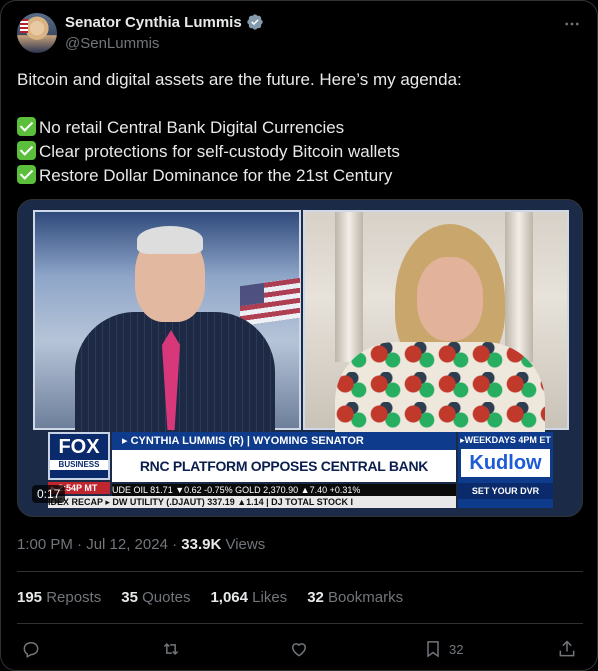 The height and width of the screenshot is (671, 598). What do you see at coordinates (456, 649) in the screenshot?
I see `bookmark-count: 32` at bounding box center [456, 649].